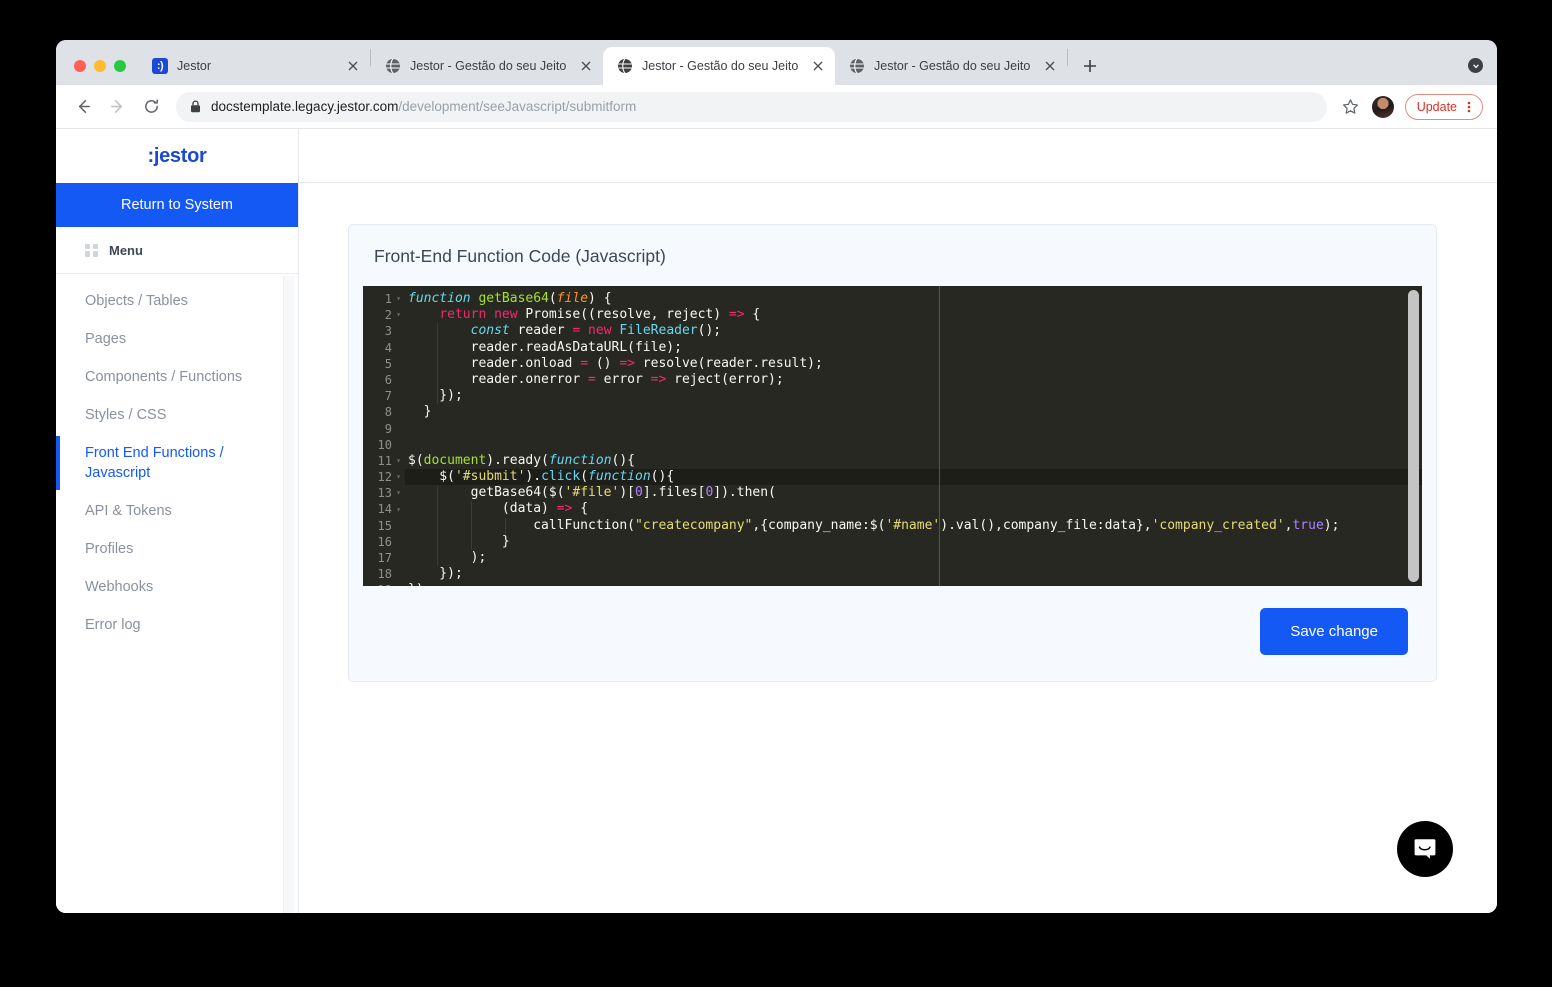  What do you see at coordinates (177, 511) in the screenshot?
I see `sidebar-item-api-tokens: API & Tokens` at bounding box center [177, 511].